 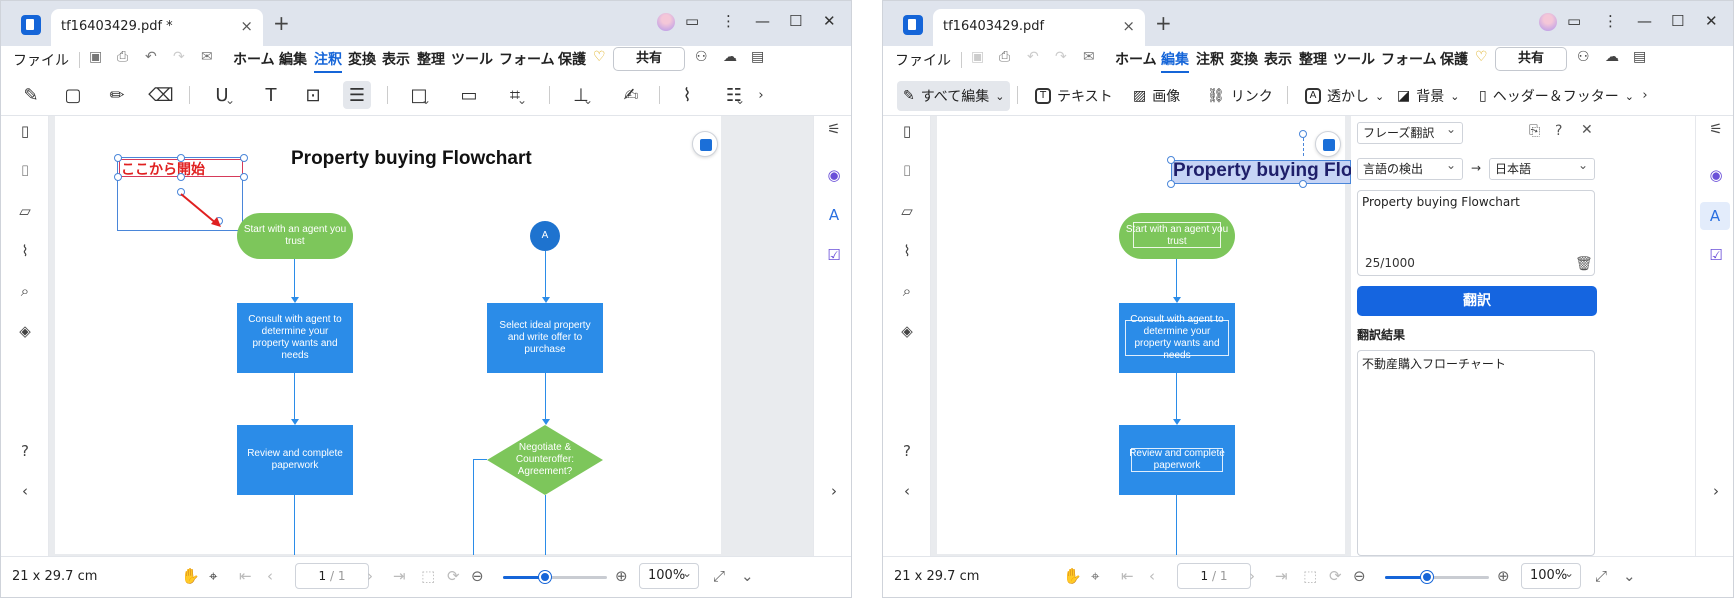 I want to click on note-icon: ▭, so click(x=469, y=95).